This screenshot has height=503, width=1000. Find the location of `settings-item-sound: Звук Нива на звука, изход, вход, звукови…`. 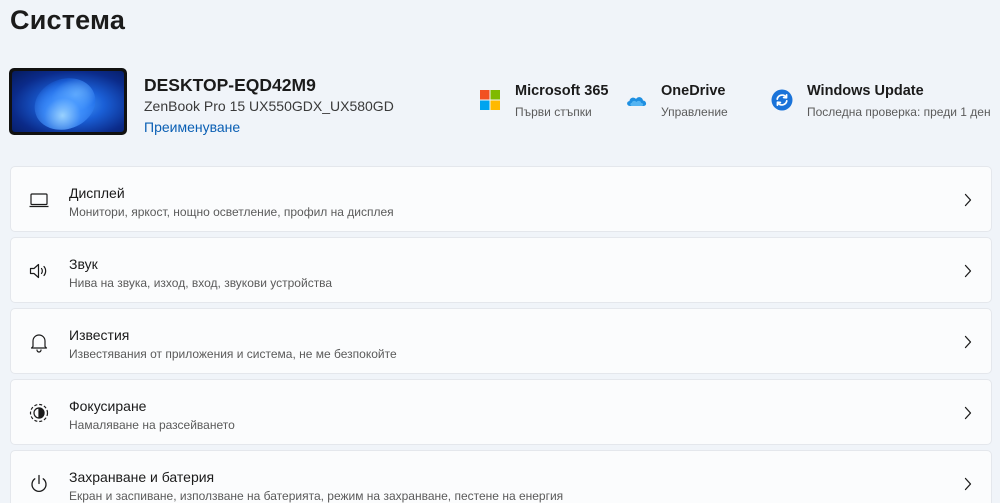

settings-item-sound: Звук Нива на звука, изход, вход, звукови… is located at coordinates (501, 270).